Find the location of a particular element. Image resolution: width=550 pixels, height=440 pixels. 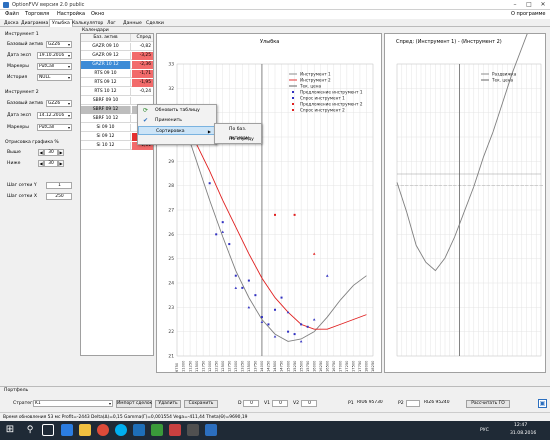

calendar-asset-cell: RTS 10 12 is located at coordinates (106, 92).